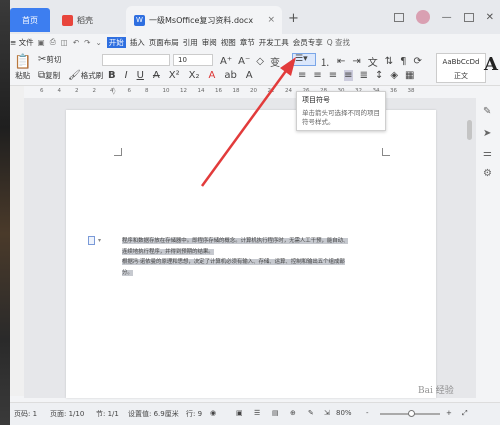  Describe the element at coordinates (49, 75) in the screenshot. I see `copy-button: ⧉ 复制` at that location.